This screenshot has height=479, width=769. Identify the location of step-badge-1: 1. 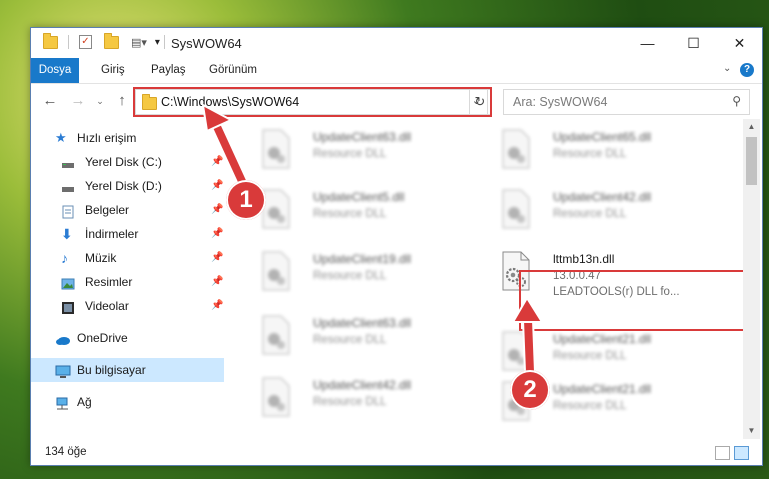
(246, 200).